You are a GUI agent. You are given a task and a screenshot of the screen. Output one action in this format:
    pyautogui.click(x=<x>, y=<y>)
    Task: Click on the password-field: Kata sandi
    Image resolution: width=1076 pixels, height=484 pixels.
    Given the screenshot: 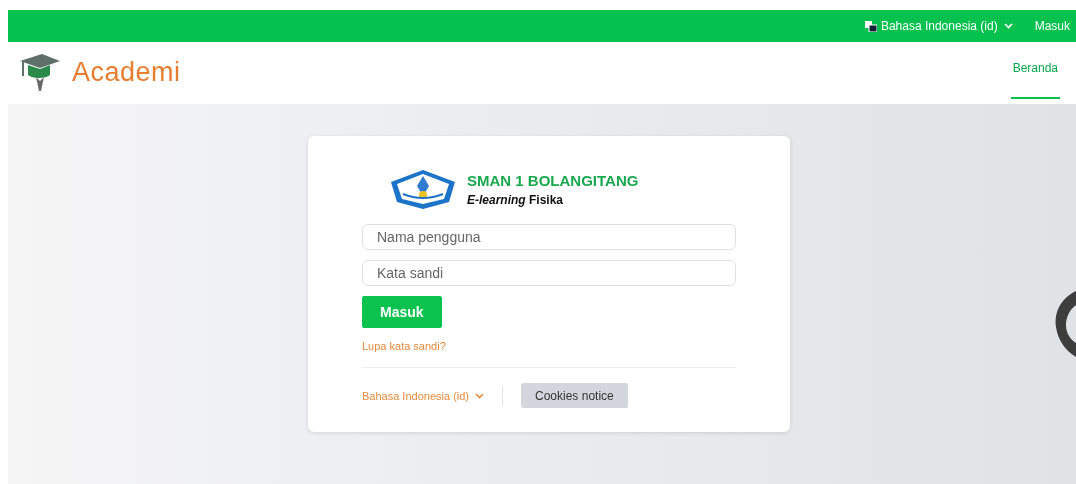 What is the action you would take?
    pyautogui.click(x=549, y=273)
    